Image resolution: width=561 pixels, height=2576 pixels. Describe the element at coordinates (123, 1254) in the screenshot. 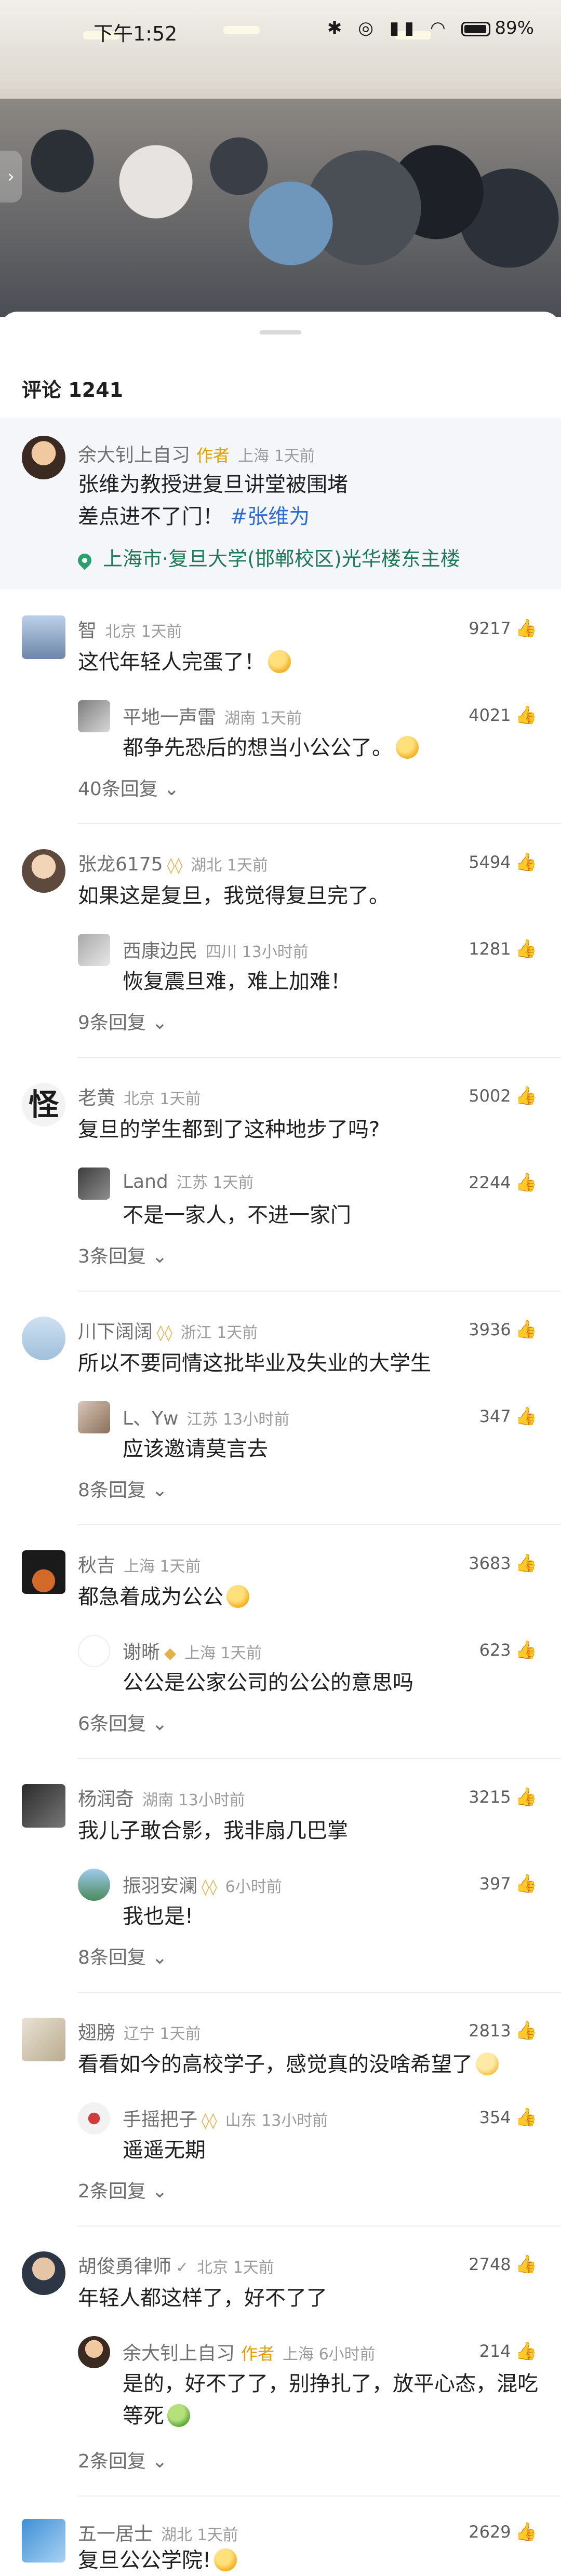

I see `expand-replies-button: 3条回复 ⌄` at that location.